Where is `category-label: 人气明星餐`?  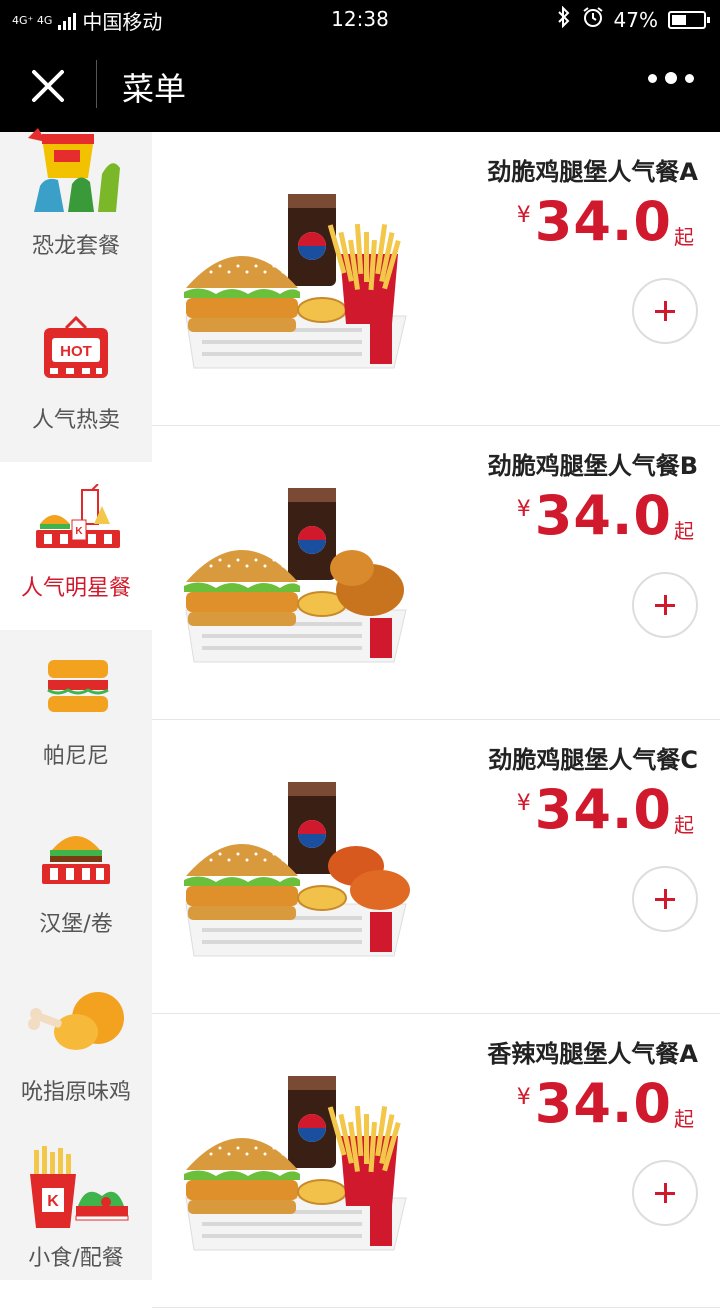
category-label: 人气明星餐 is located at coordinates (75, 588).